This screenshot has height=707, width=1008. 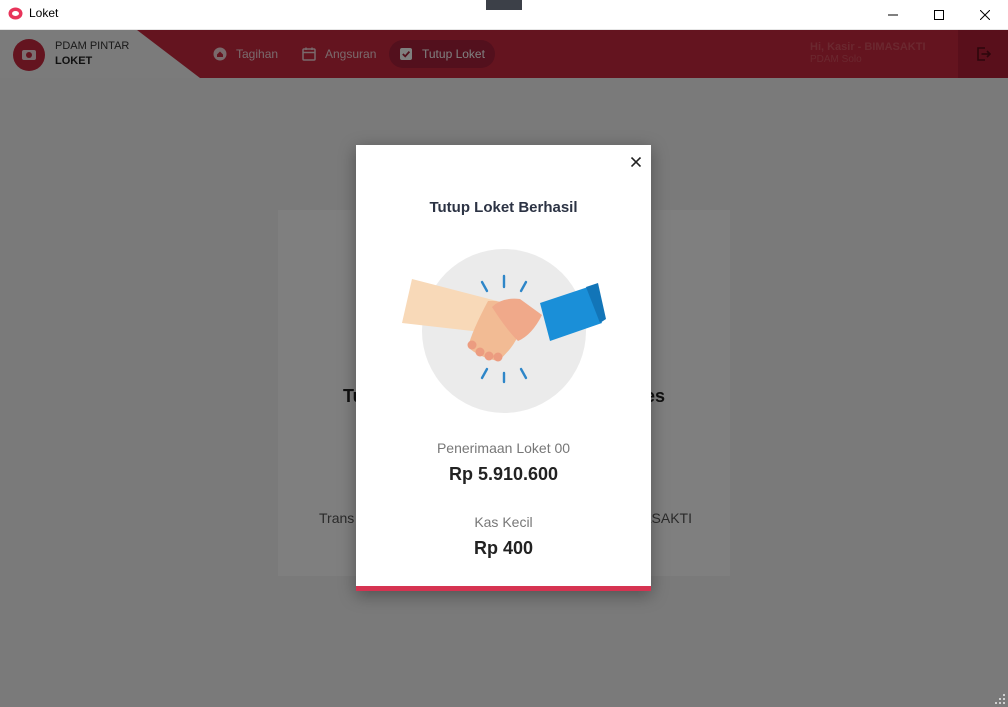 I want to click on modal-accent-bar, so click(x=503, y=588).